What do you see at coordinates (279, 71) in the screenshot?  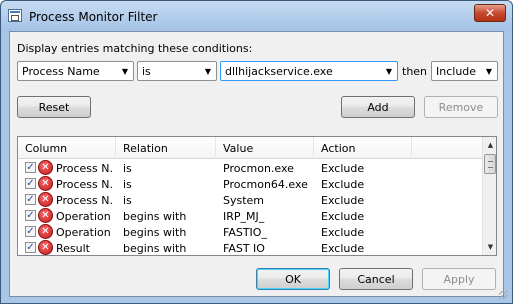 I see `value-input-text: dllhijackservice.exe` at bounding box center [279, 71].